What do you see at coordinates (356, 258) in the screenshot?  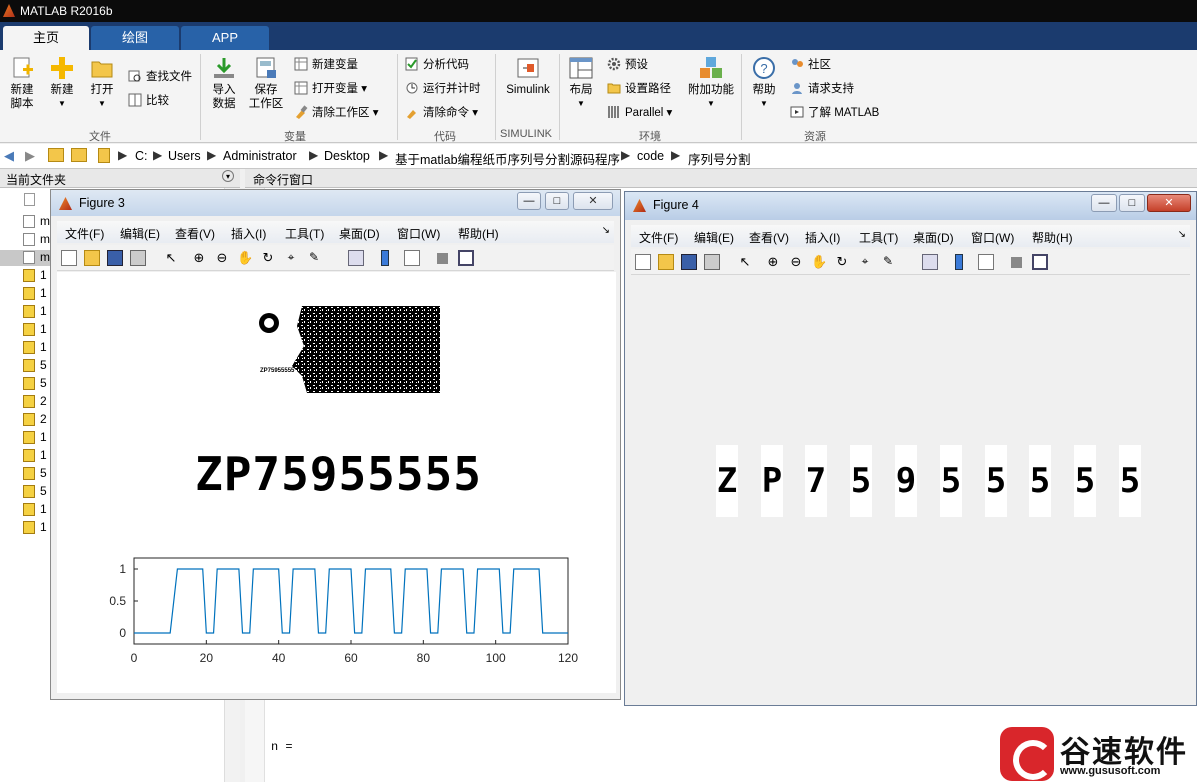 I see `link-plot-icon` at bounding box center [356, 258].